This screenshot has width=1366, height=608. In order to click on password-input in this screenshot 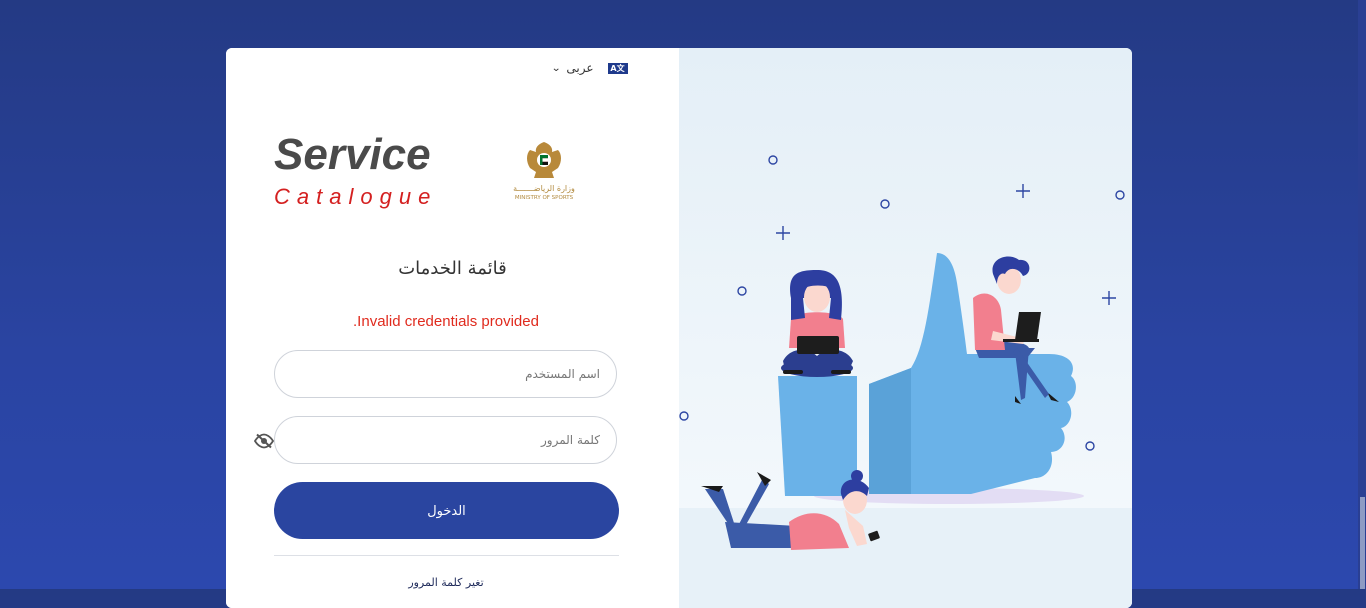, I will do `click(445, 440)`.